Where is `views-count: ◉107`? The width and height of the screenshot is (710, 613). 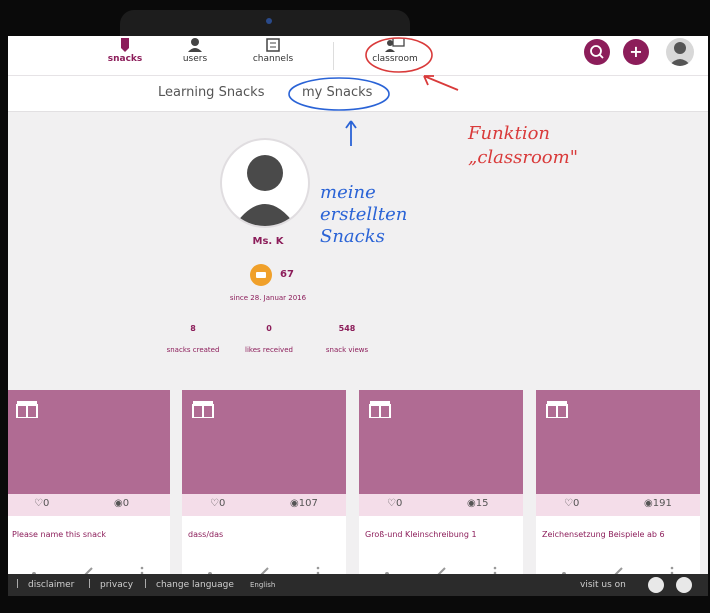 views-count: ◉107 is located at coordinates (304, 503).